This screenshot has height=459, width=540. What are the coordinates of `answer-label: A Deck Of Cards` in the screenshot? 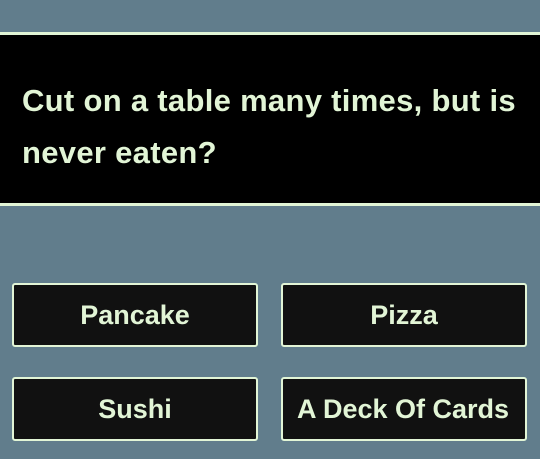 It's located at (403, 408).